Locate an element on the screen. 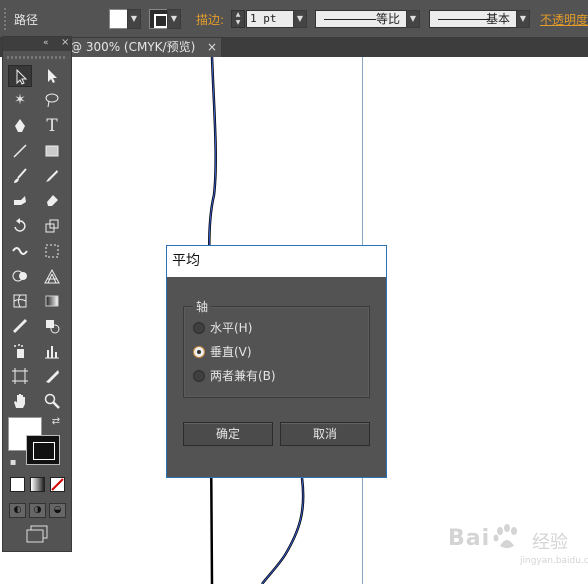  mesh-tool-icon is located at coordinates (20, 301).